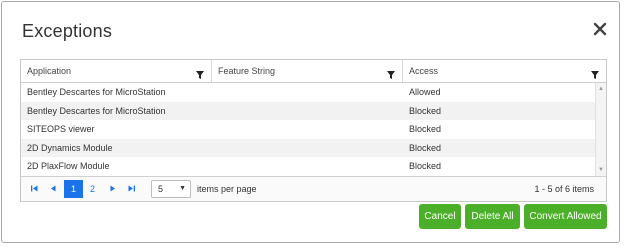 The height and width of the screenshot is (247, 624). I want to click on page-button-2: 2, so click(92, 189).